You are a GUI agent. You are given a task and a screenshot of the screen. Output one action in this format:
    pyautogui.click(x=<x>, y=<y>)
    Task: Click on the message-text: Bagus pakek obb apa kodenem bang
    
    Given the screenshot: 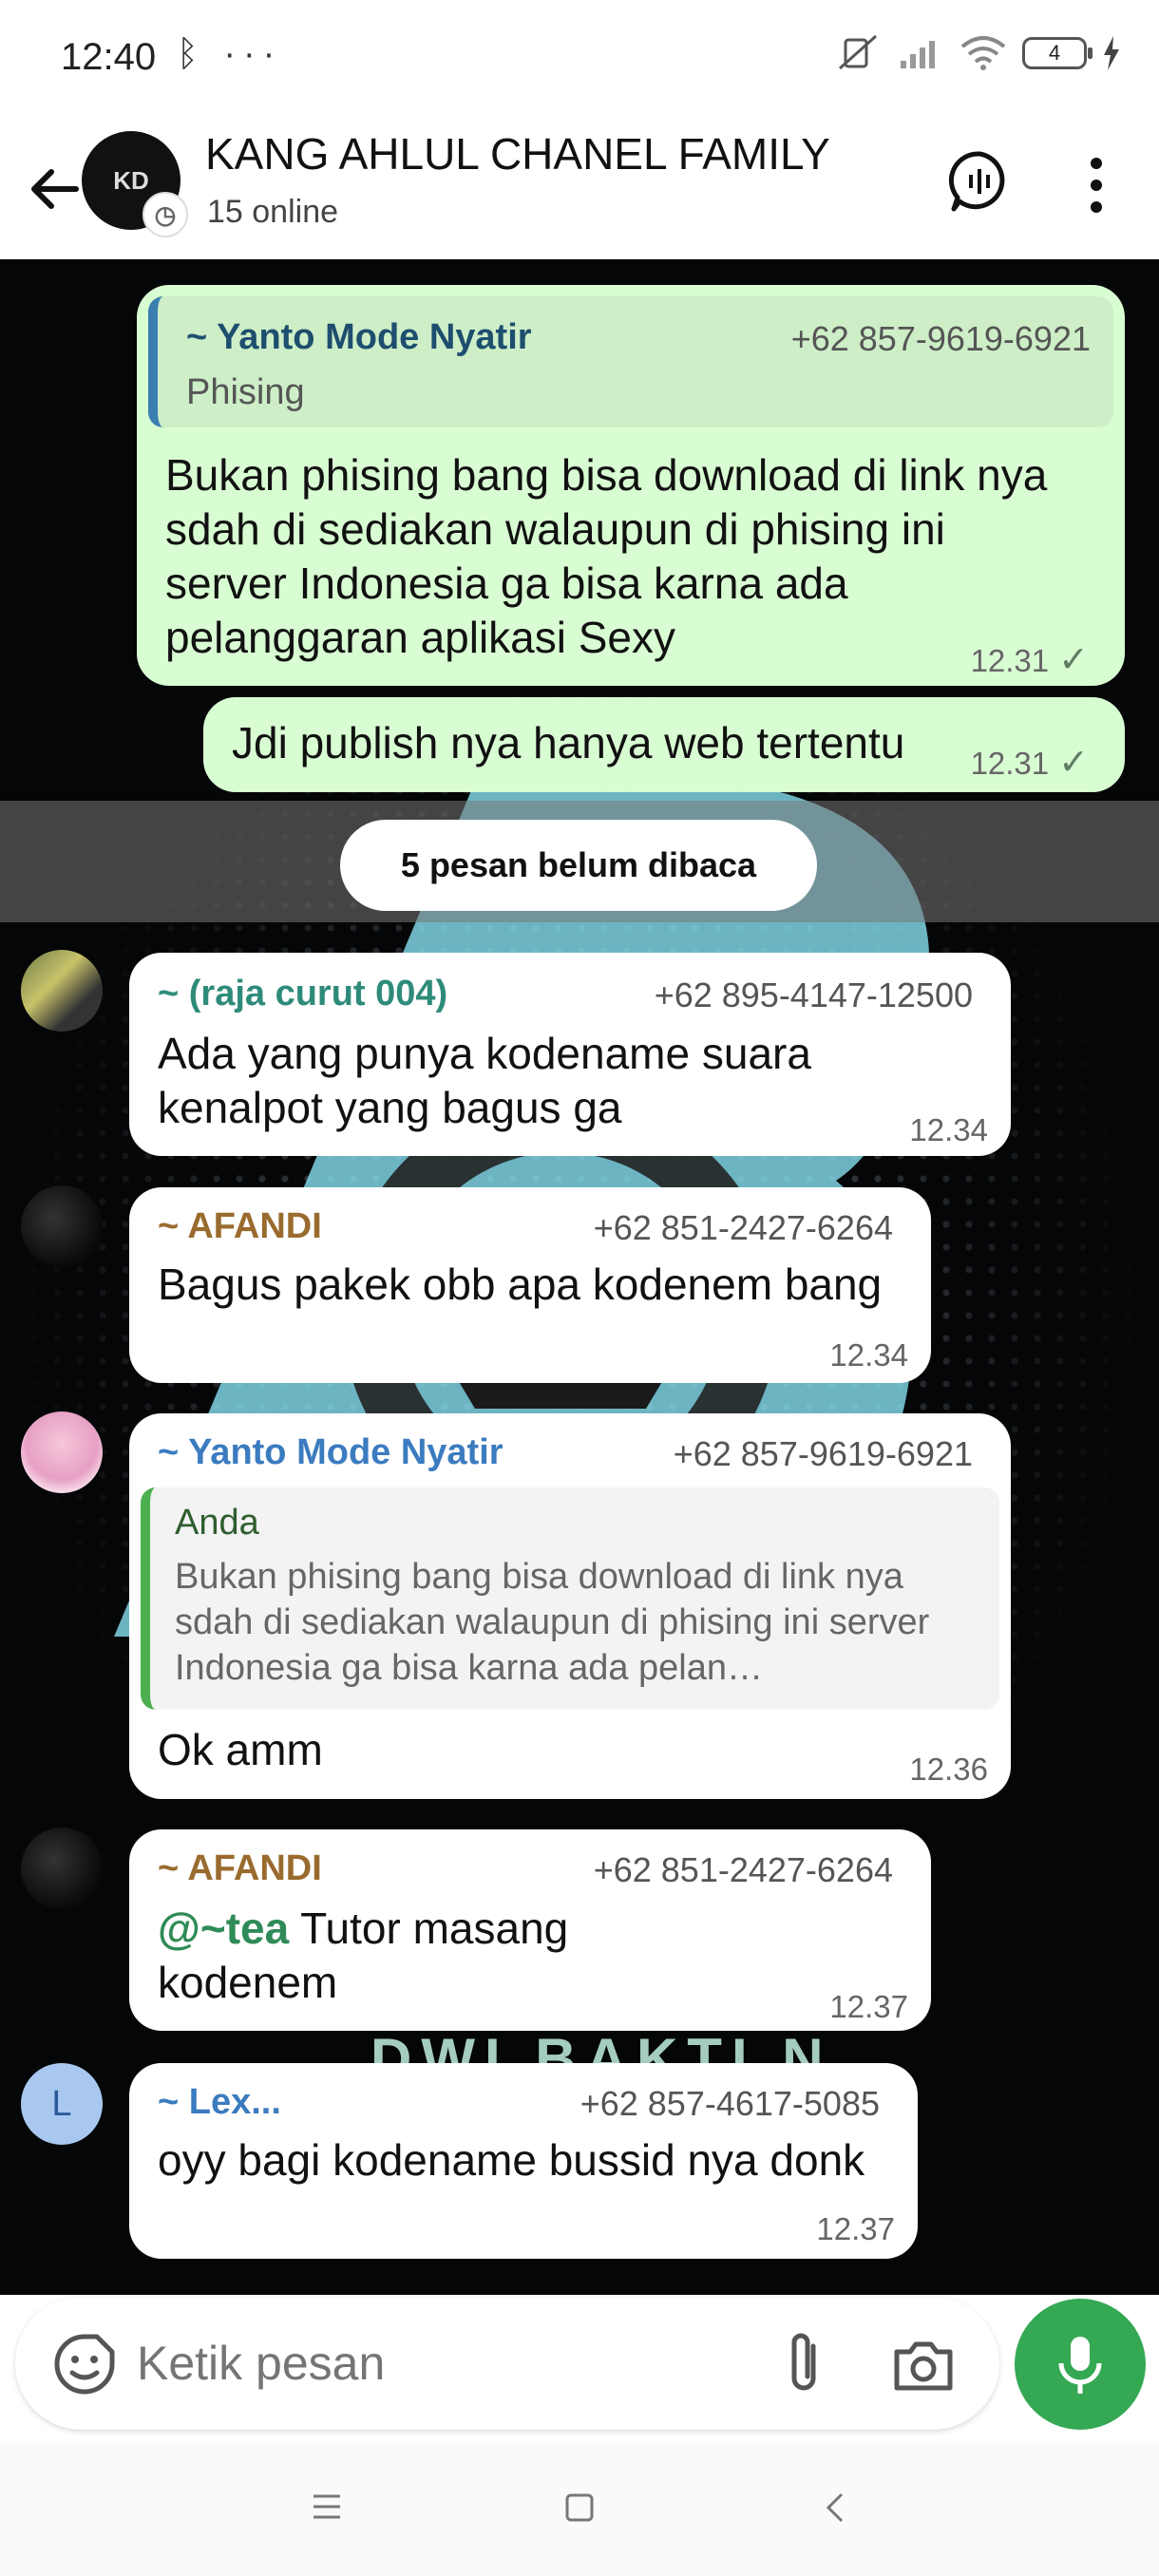 What is the action you would take?
    pyautogui.click(x=520, y=1284)
    